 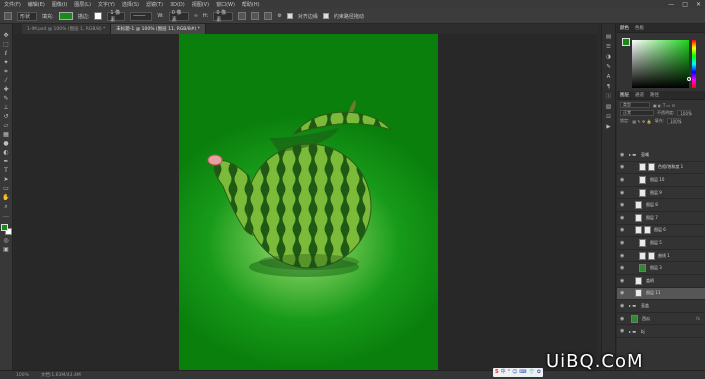 What do you see at coordinates (608, 117) in the screenshot?
I see `navigator-panel-icon: ⊡` at bounding box center [608, 117].